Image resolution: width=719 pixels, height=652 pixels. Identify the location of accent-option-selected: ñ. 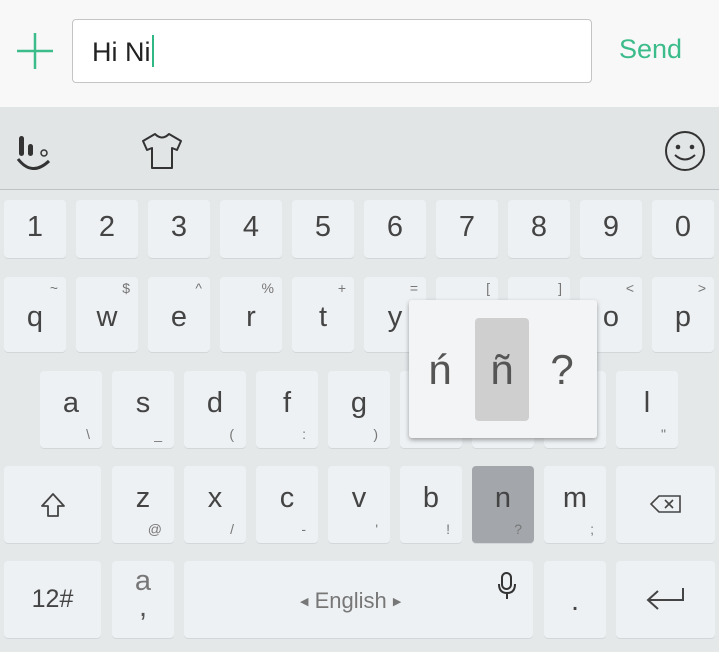
(502, 369).